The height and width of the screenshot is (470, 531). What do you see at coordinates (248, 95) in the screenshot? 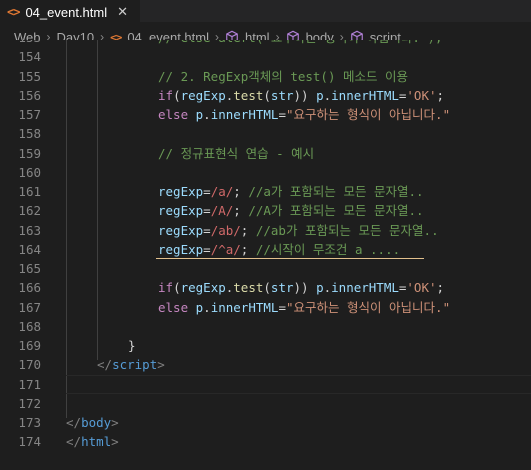
I see `code-token: test` at bounding box center [248, 95].